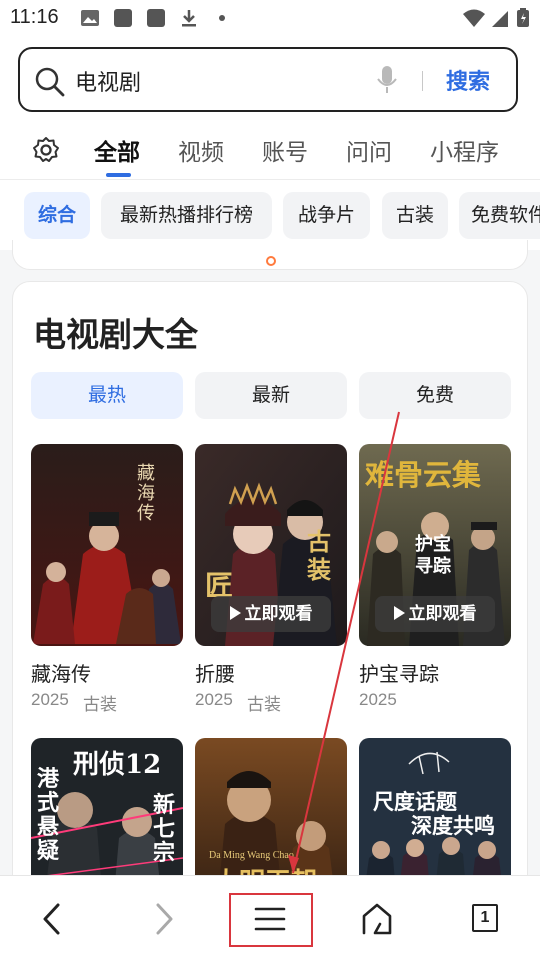  What do you see at coordinates (464, 150) in the screenshot?
I see `tab-mini-program: 小程序` at bounding box center [464, 150].